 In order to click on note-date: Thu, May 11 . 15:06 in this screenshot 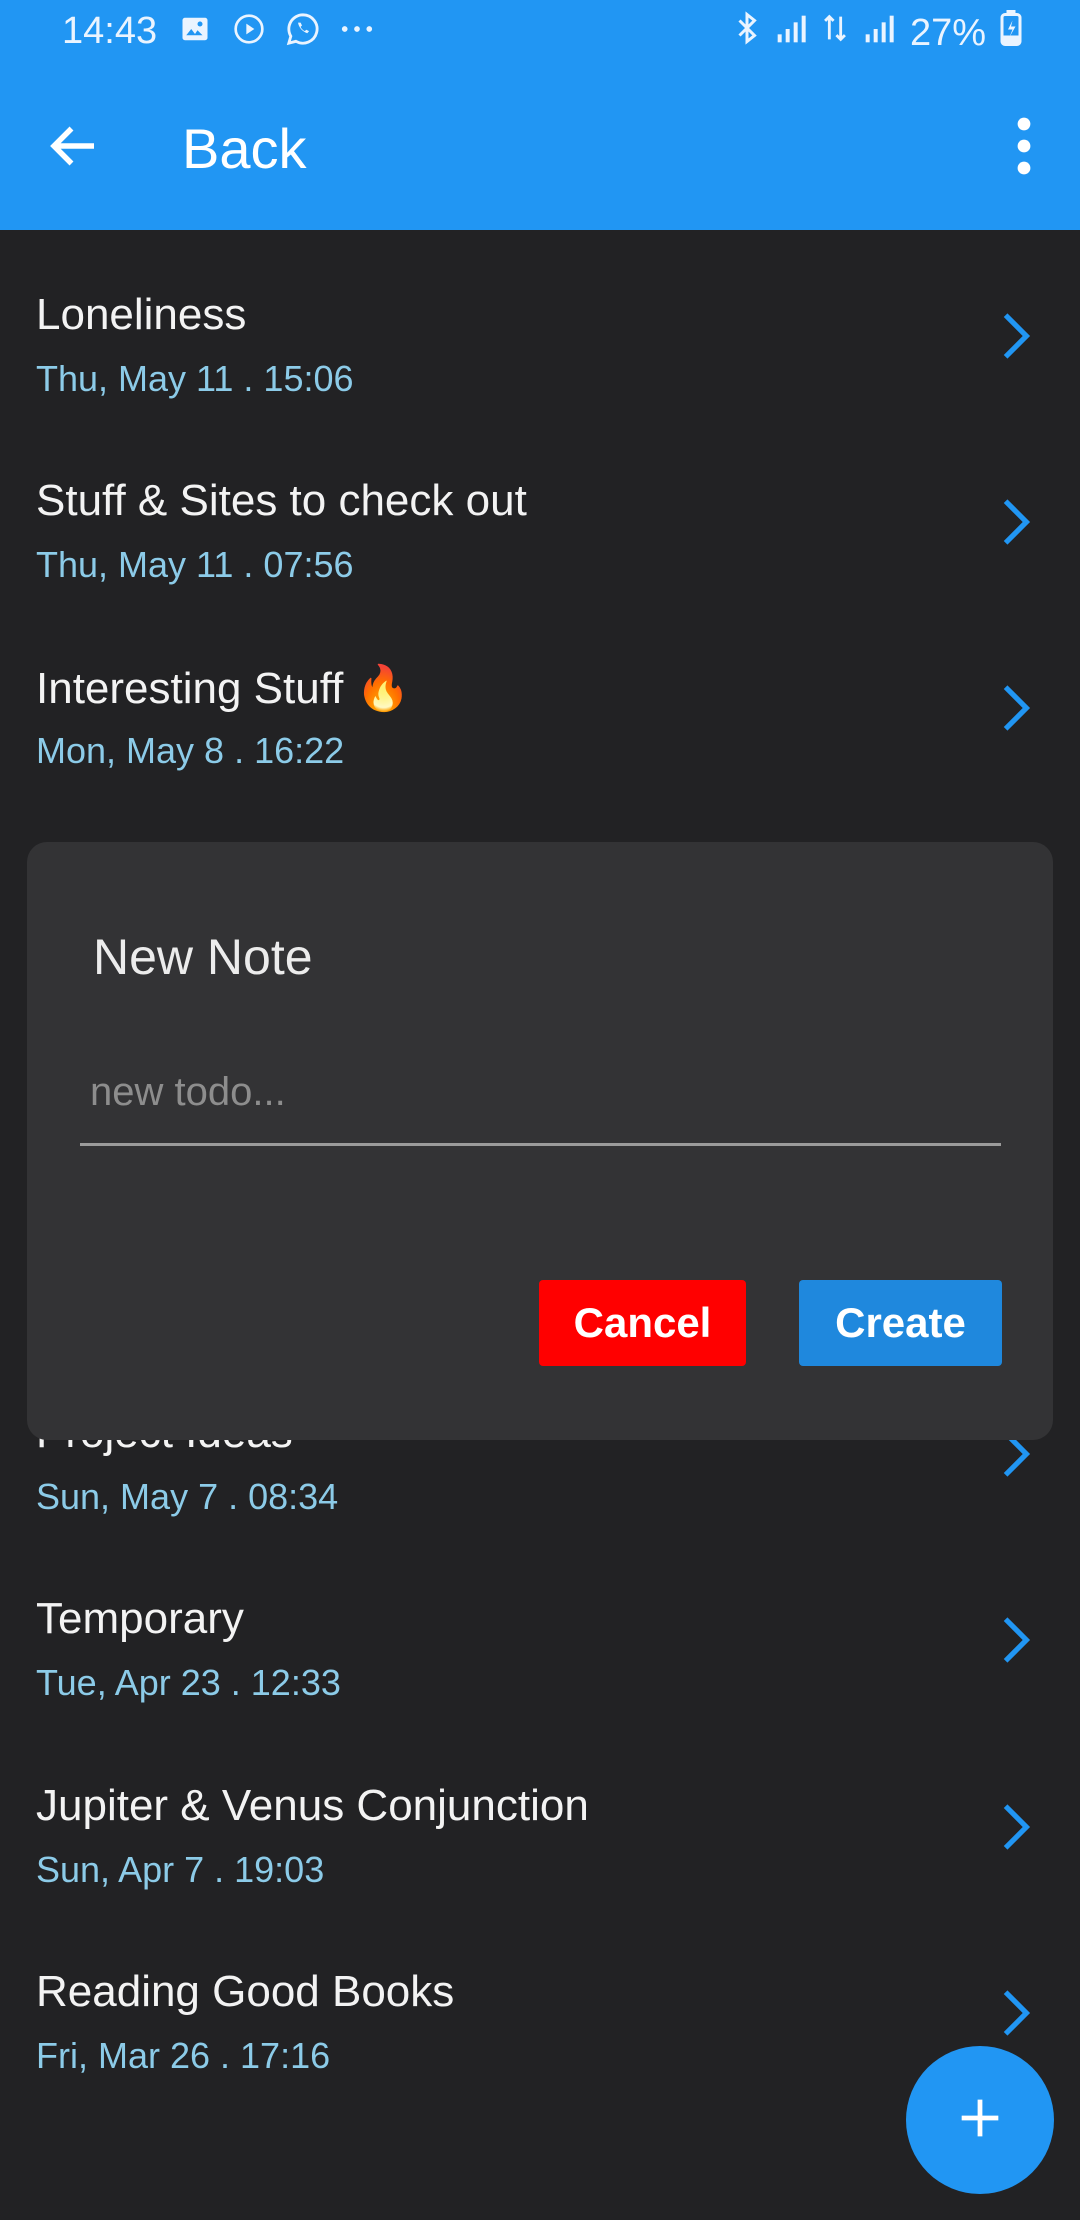, I will do `click(195, 378)`.